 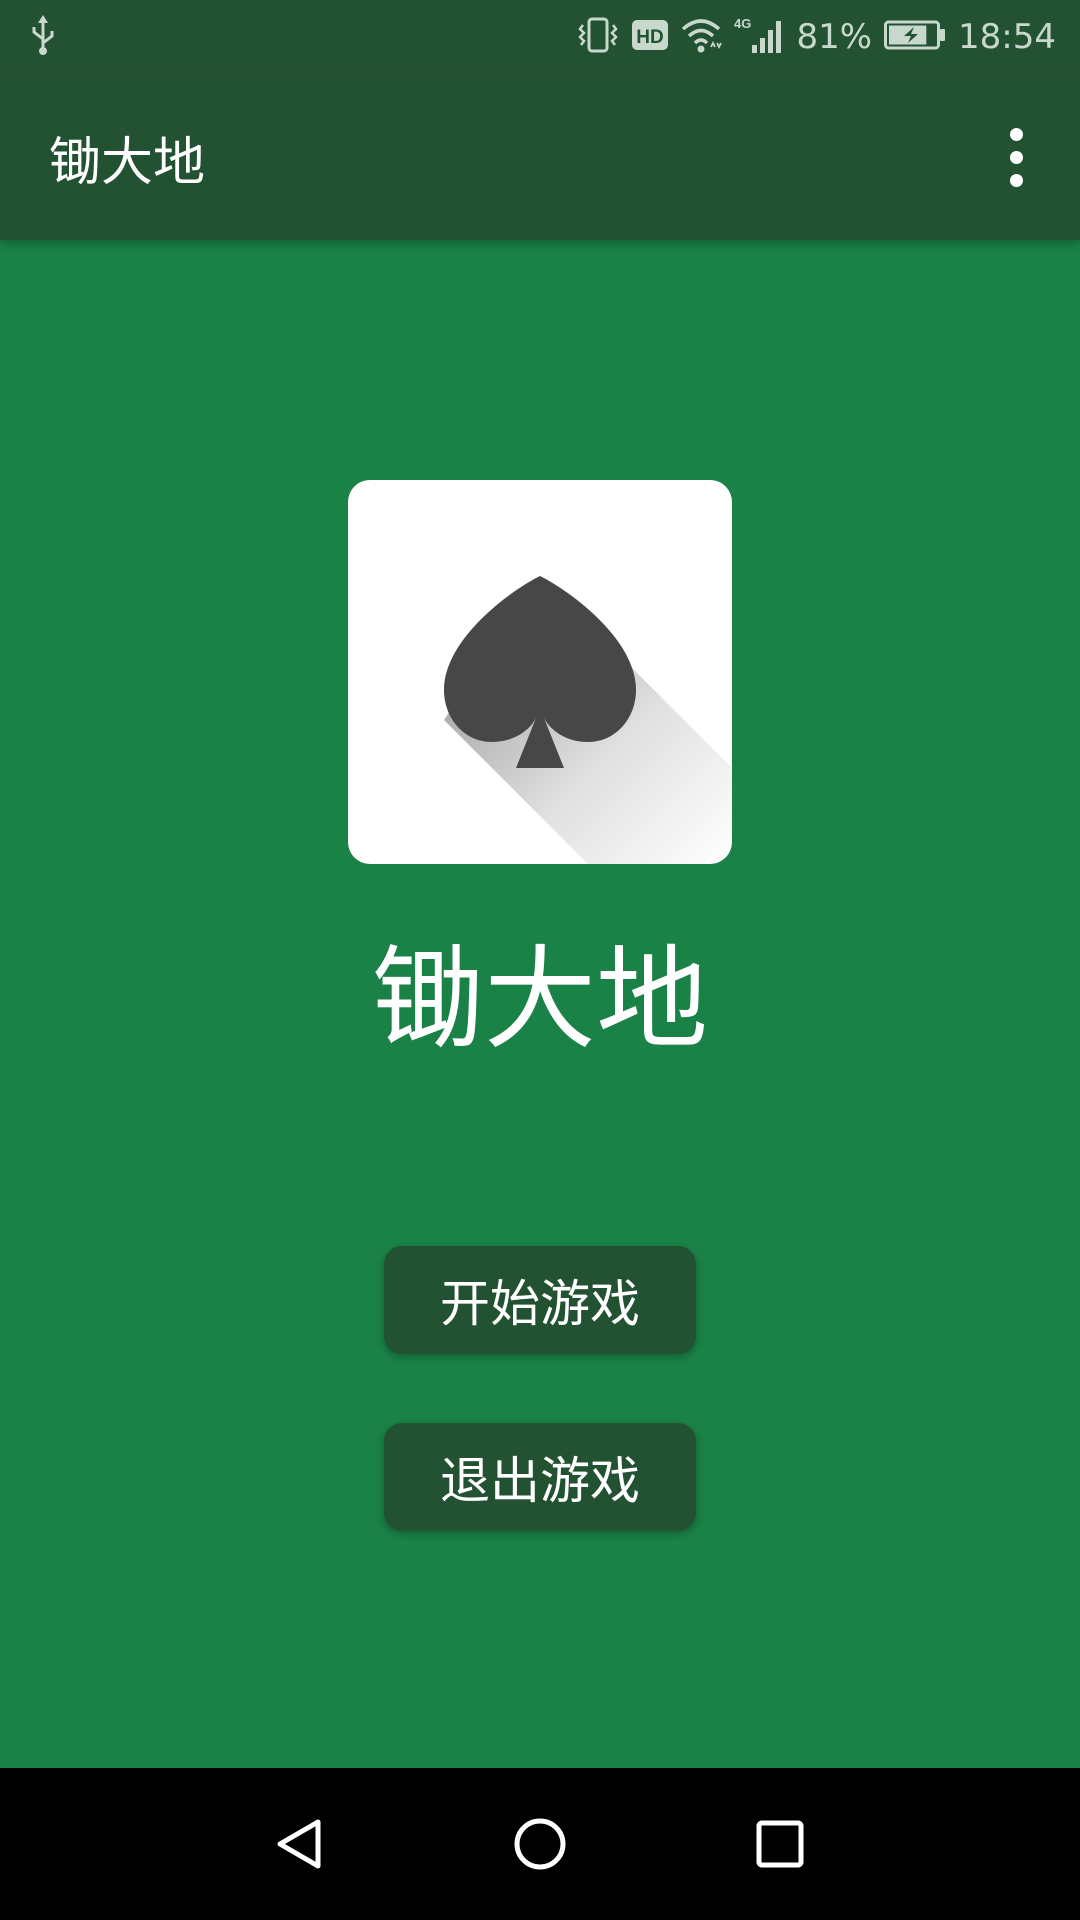 I want to click on start-game-button: 开始游戏, so click(x=540, y=1300).